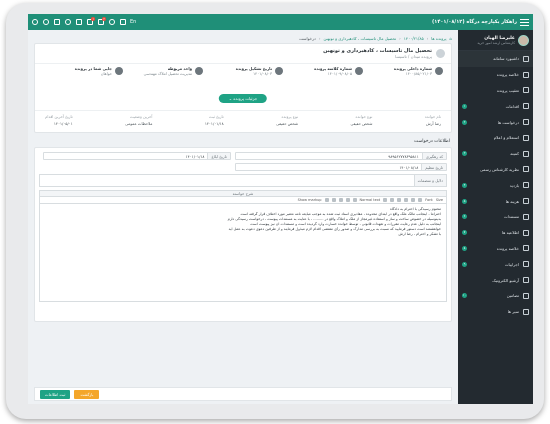 Image resolution: width=550 pixels, height=424 pixels. I want to click on sidebar-item: تعقیب پرونده, so click(495, 91).